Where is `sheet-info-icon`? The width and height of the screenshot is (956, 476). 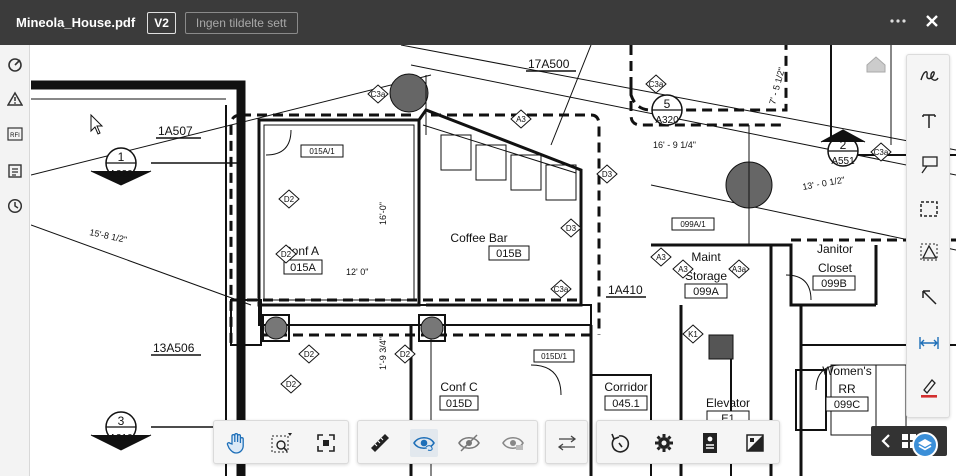 sheet-info-icon is located at coordinates (710, 443).